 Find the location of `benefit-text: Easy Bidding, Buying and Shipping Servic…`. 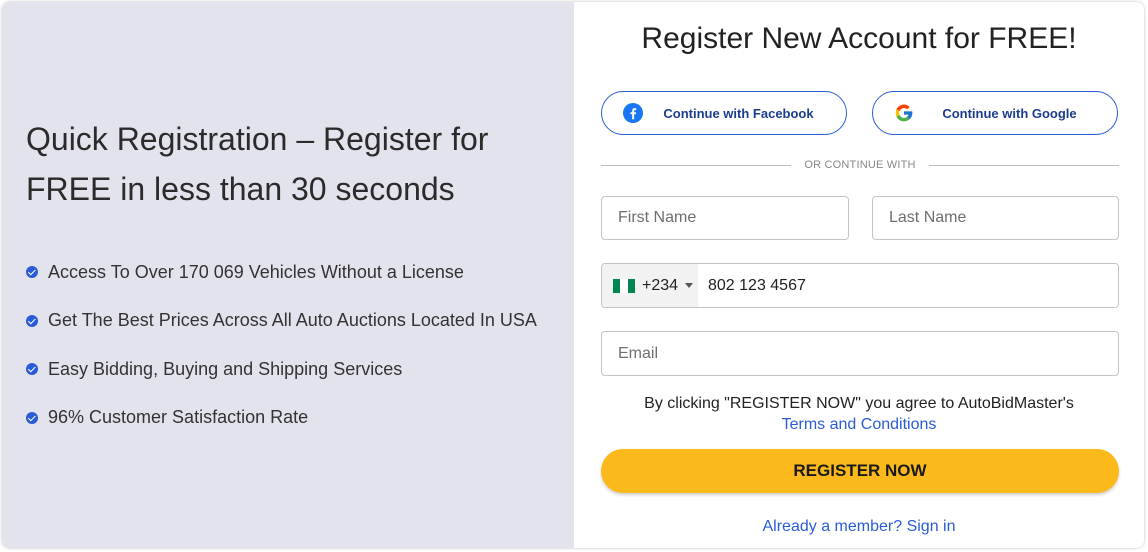

benefit-text: Easy Bidding, Buying and Shipping Servic… is located at coordinates (225, 368).